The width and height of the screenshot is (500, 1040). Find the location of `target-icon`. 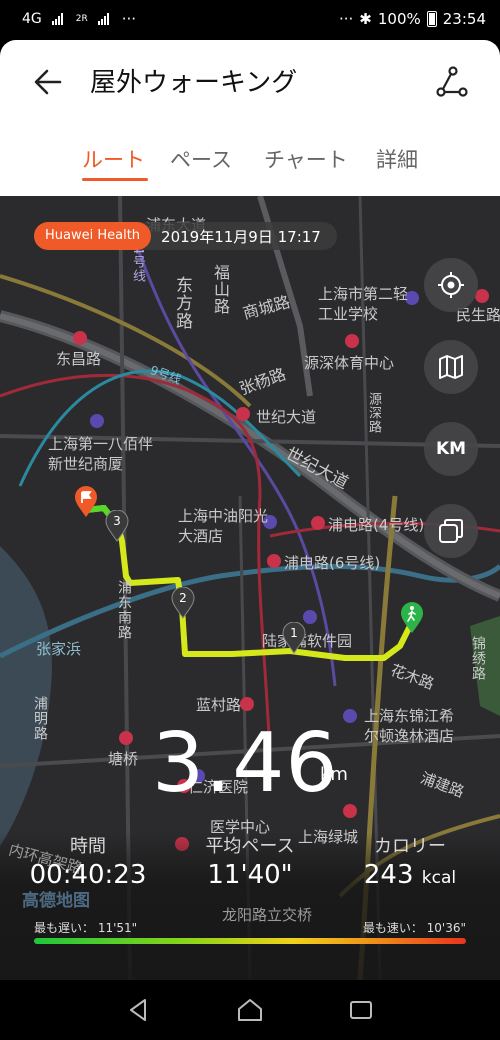

target-icon is located at coordinates (451, 285).